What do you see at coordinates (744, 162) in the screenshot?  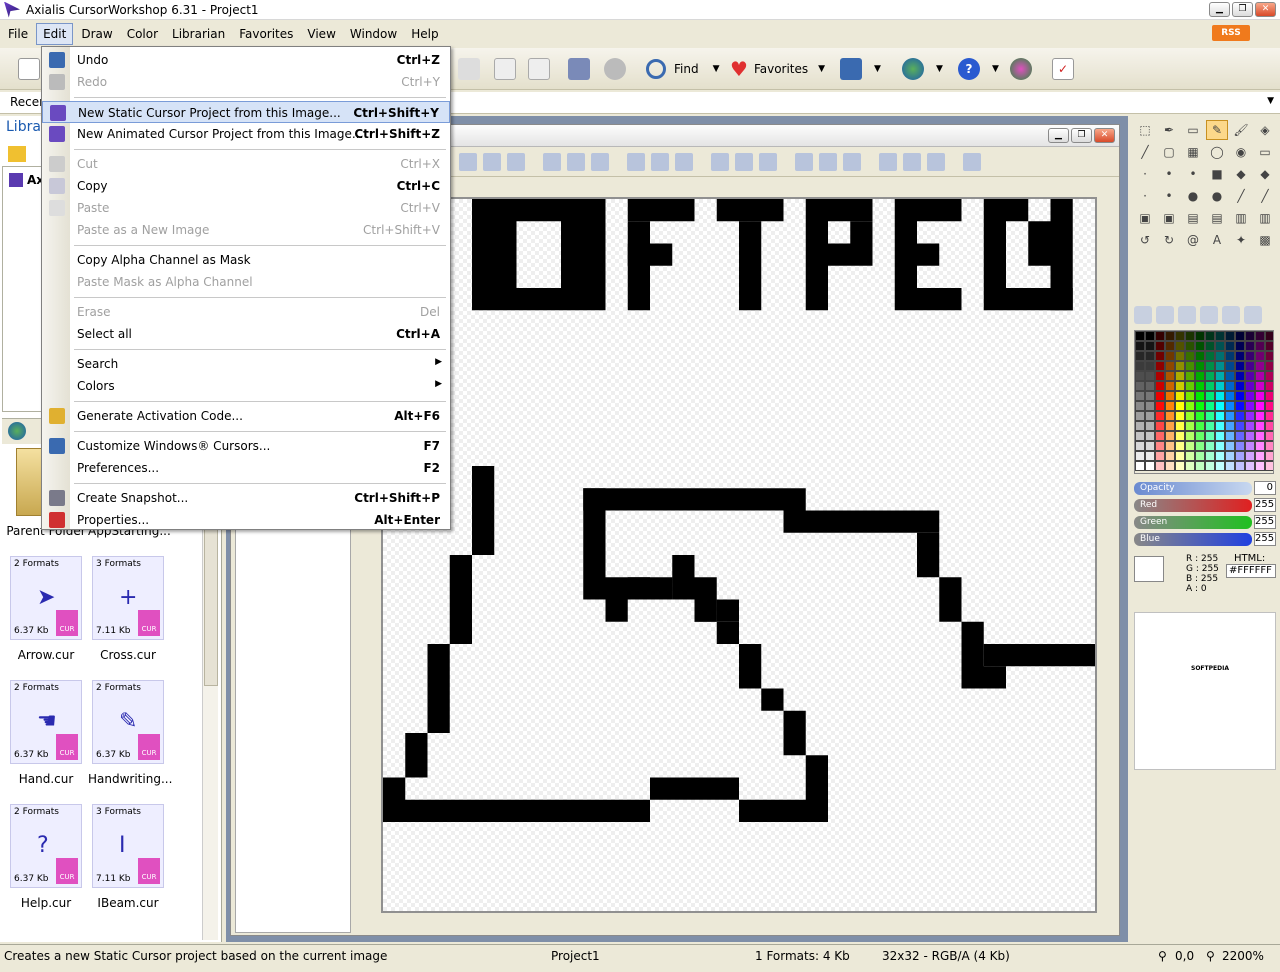 I see `redo-icon` at bounding box center [744, 162].